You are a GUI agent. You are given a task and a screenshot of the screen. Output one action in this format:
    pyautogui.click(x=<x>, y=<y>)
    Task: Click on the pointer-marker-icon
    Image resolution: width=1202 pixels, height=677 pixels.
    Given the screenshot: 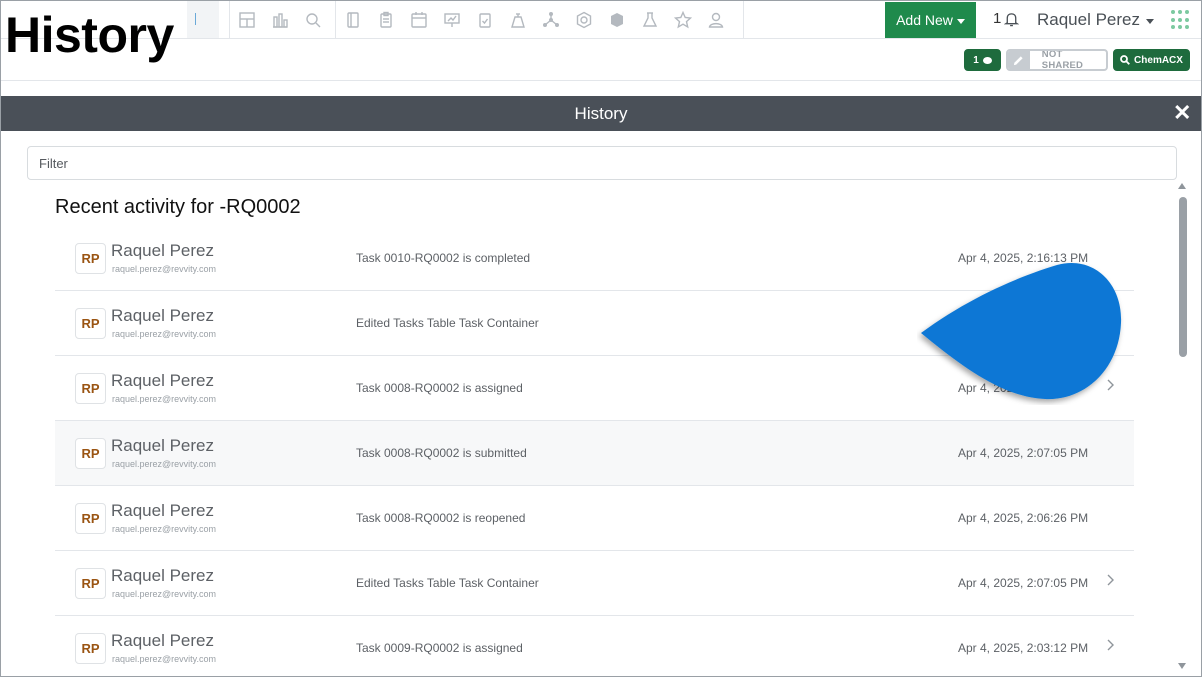 What is the action you would take?
    pyautogui.click(x=1021, y=331)
    